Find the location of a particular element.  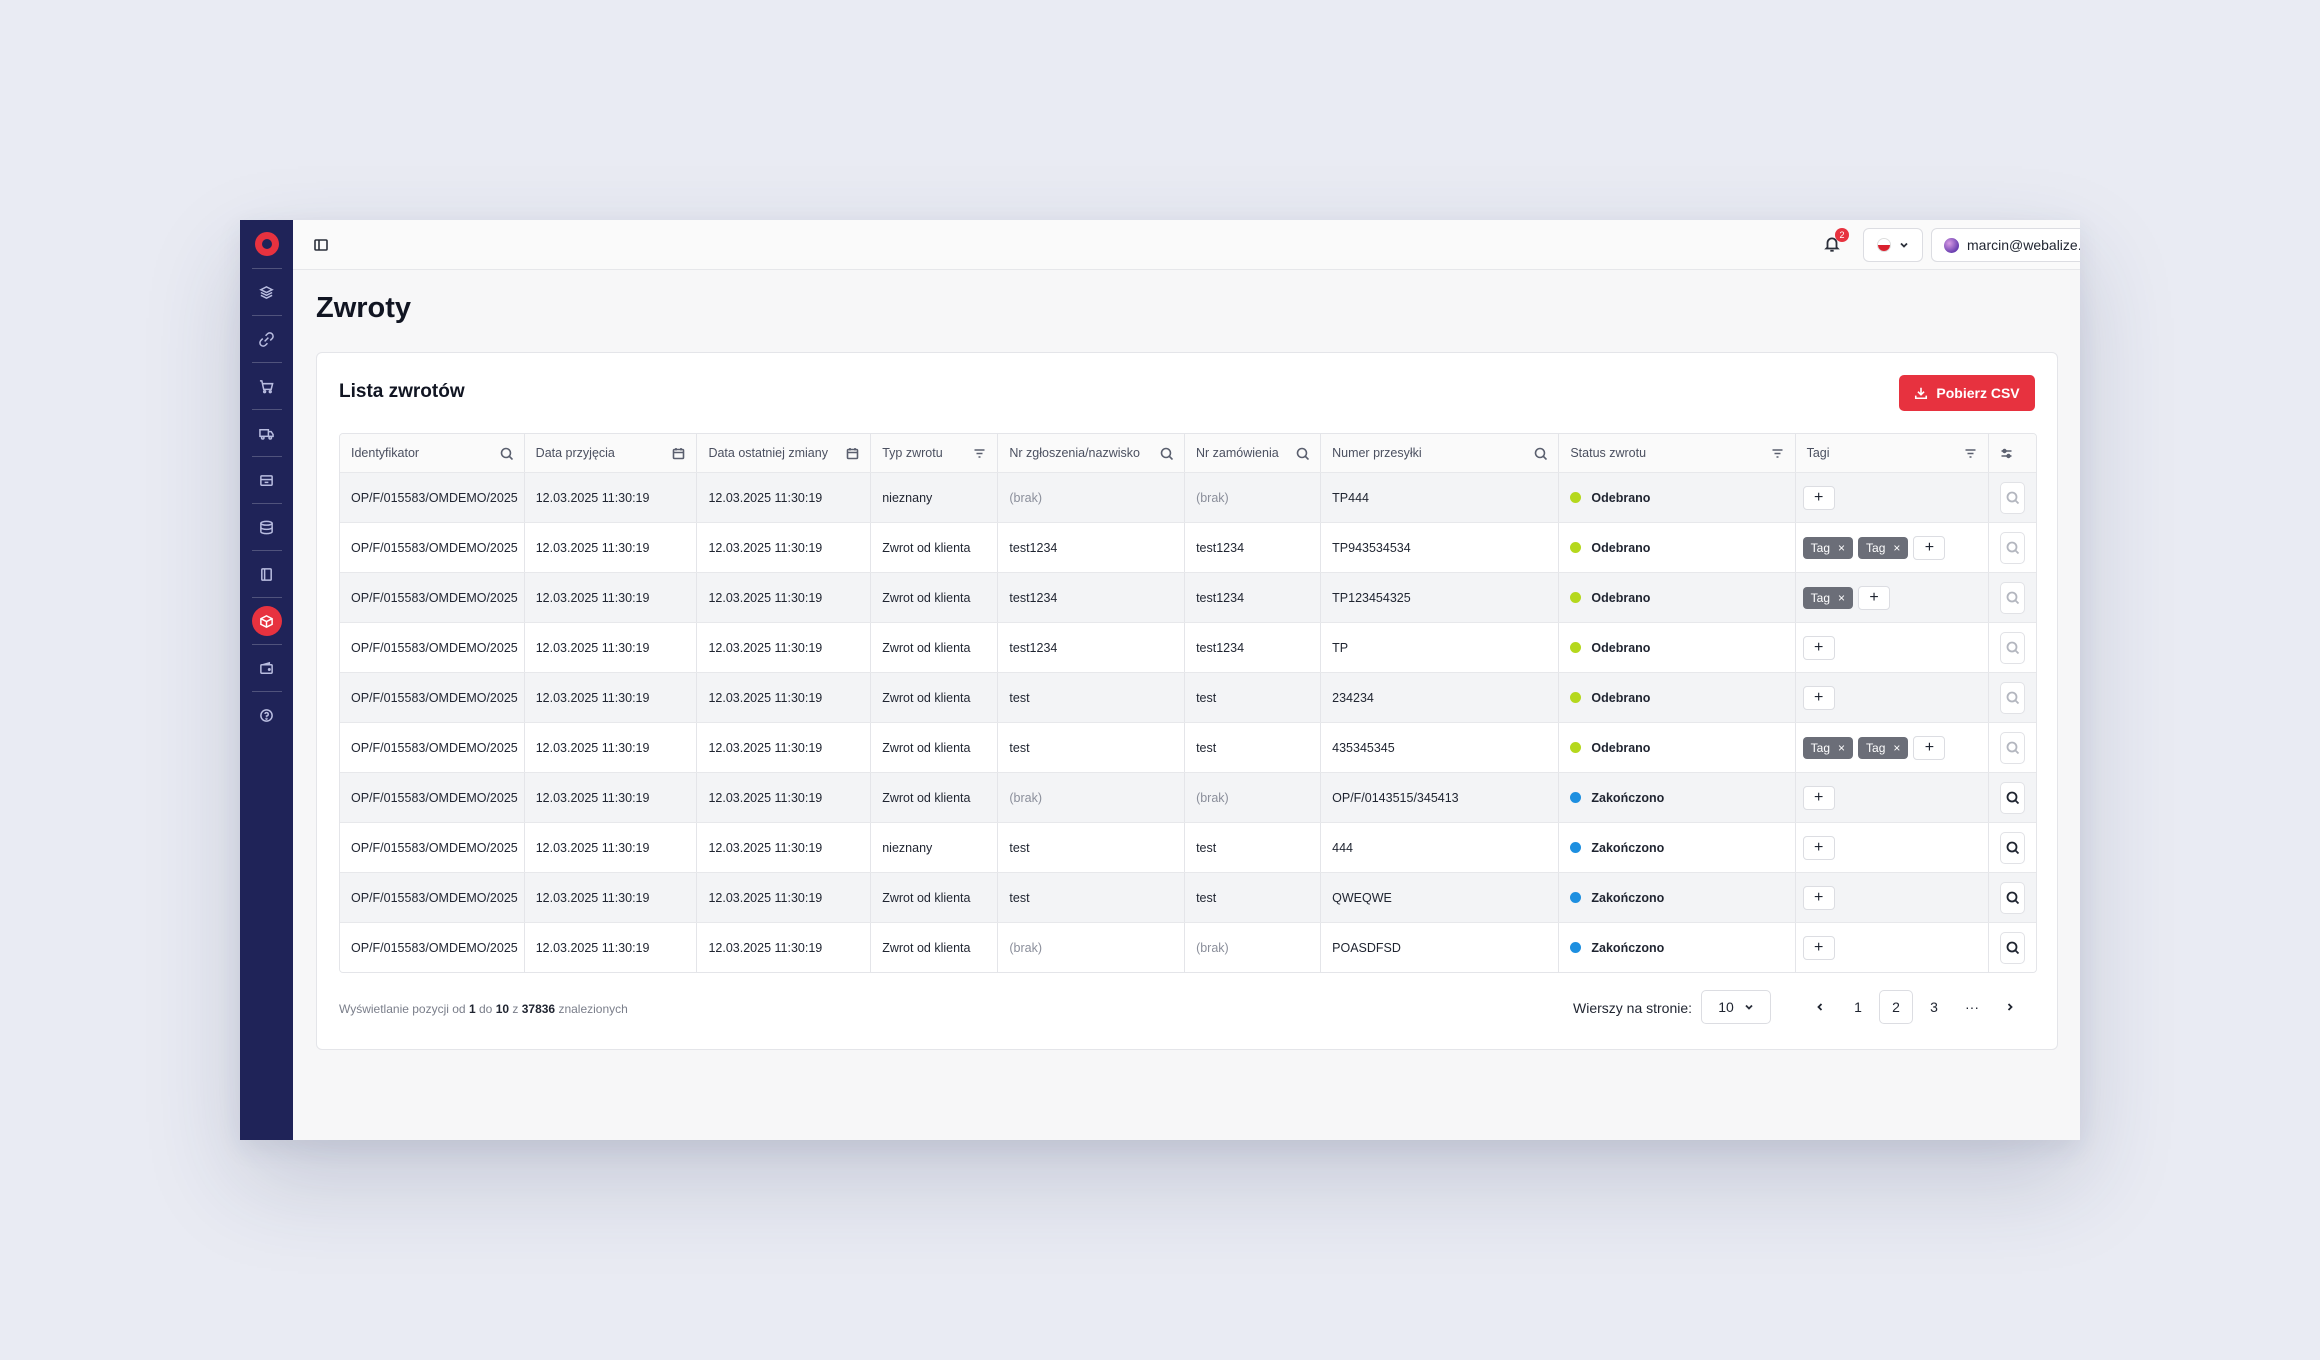

column-header-type: Typ zwrotu is located at coordinates (933, 453).